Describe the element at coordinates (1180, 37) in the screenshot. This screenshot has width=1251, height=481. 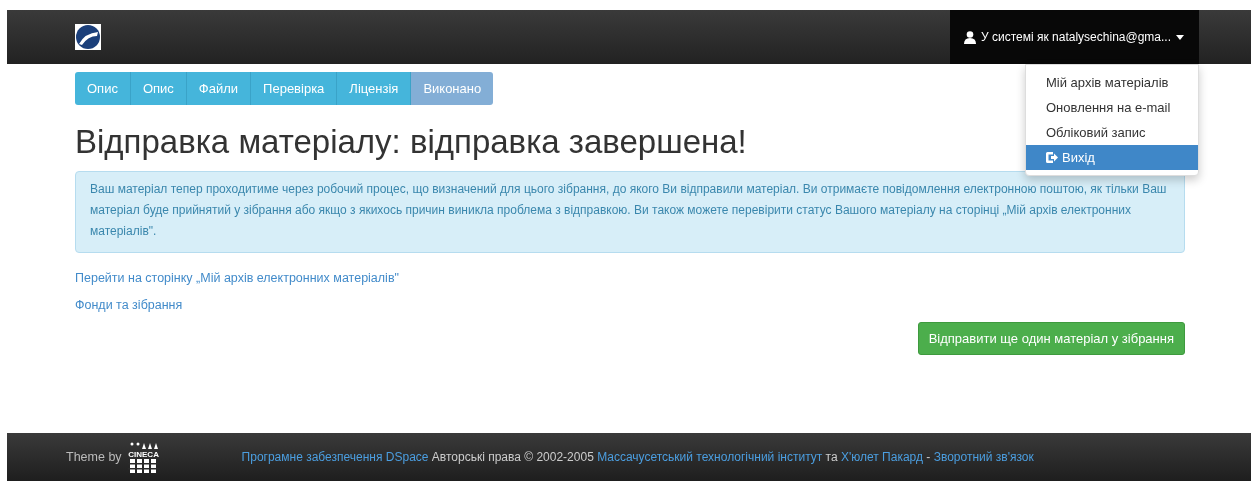
I see `caret-icon` at that location.